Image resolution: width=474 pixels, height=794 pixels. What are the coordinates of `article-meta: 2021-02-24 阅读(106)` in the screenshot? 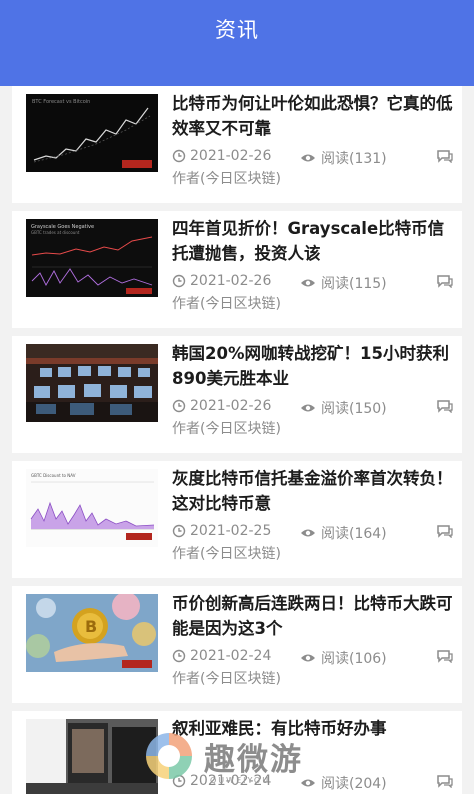 It's located at (313, 658).